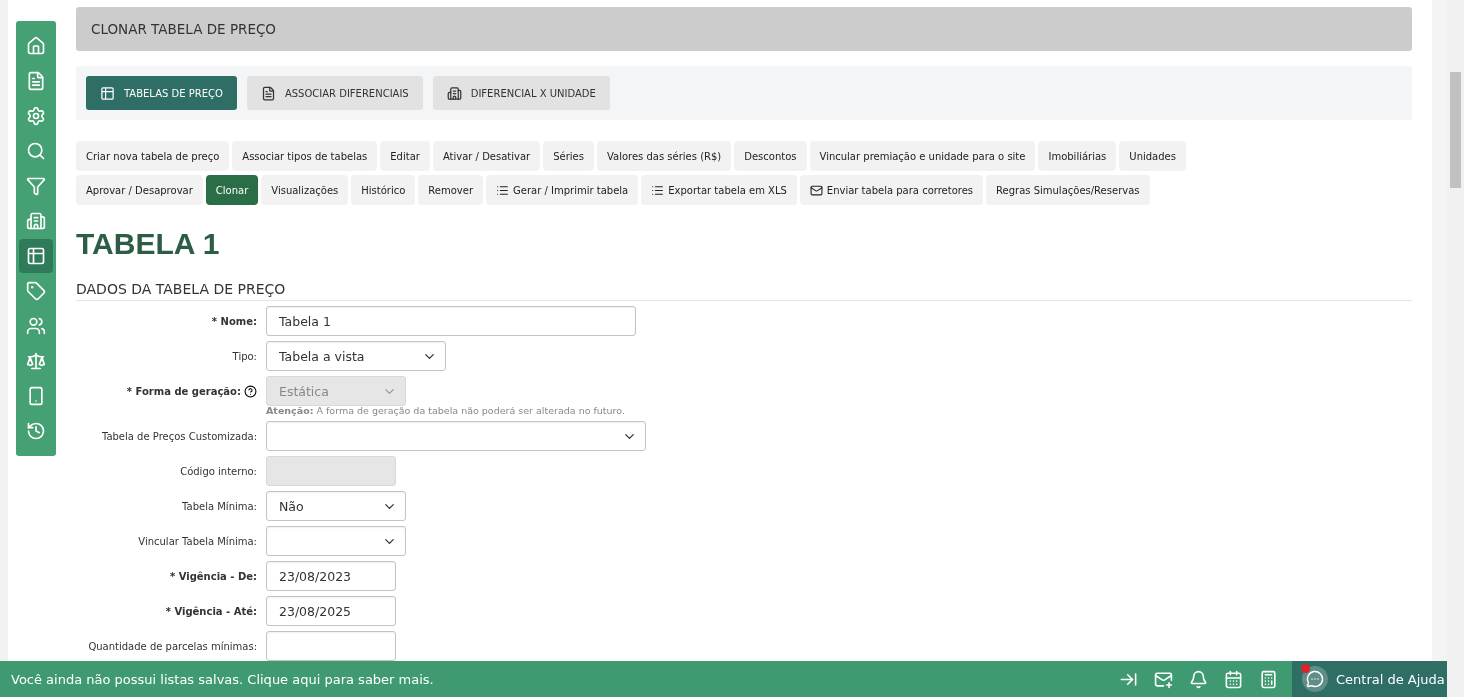  Describe the element at coordinates (183, 29) in the screenshot. I see `header-title: CLONAR TABELA DE PREÇO` at that location.